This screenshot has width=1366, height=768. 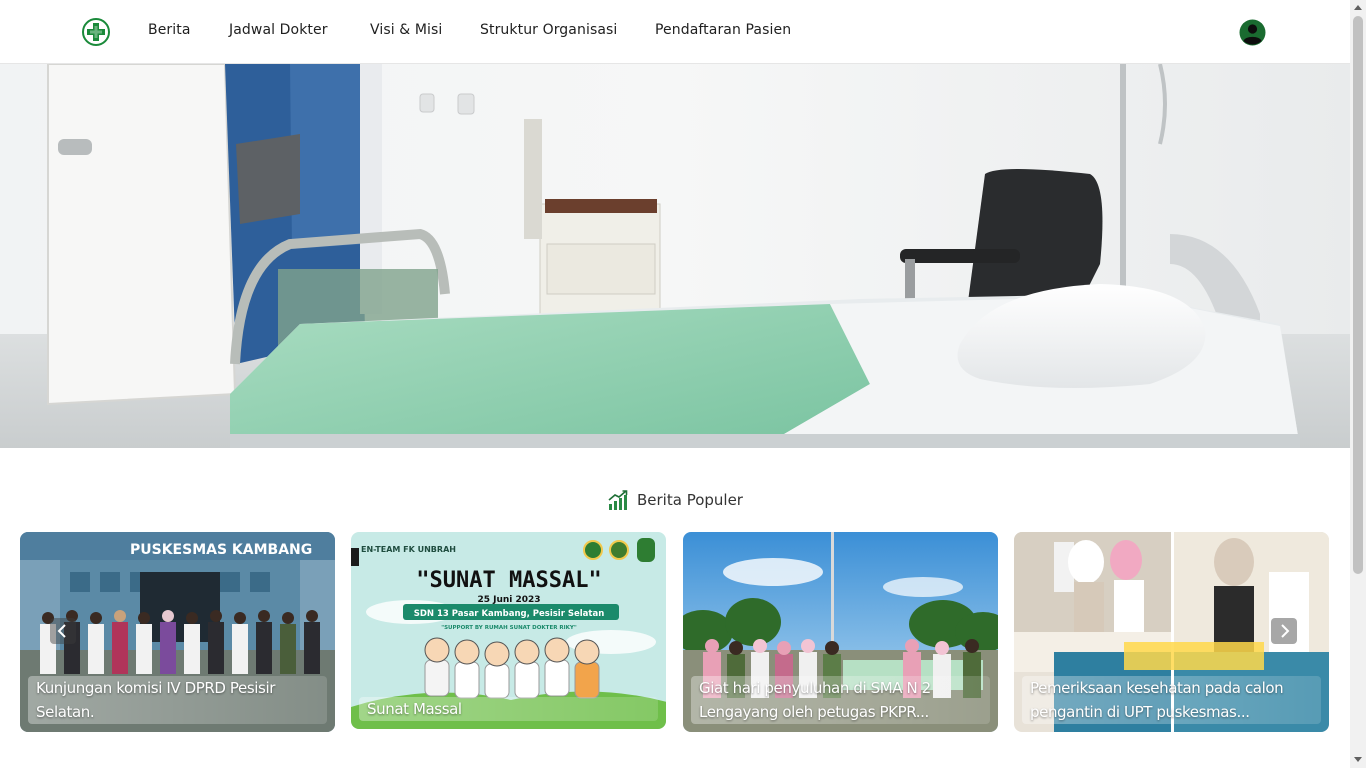 I want to click on puskesmas-sign-text: PUSKESMAS KAMBANG, so click(x=221, y=550).